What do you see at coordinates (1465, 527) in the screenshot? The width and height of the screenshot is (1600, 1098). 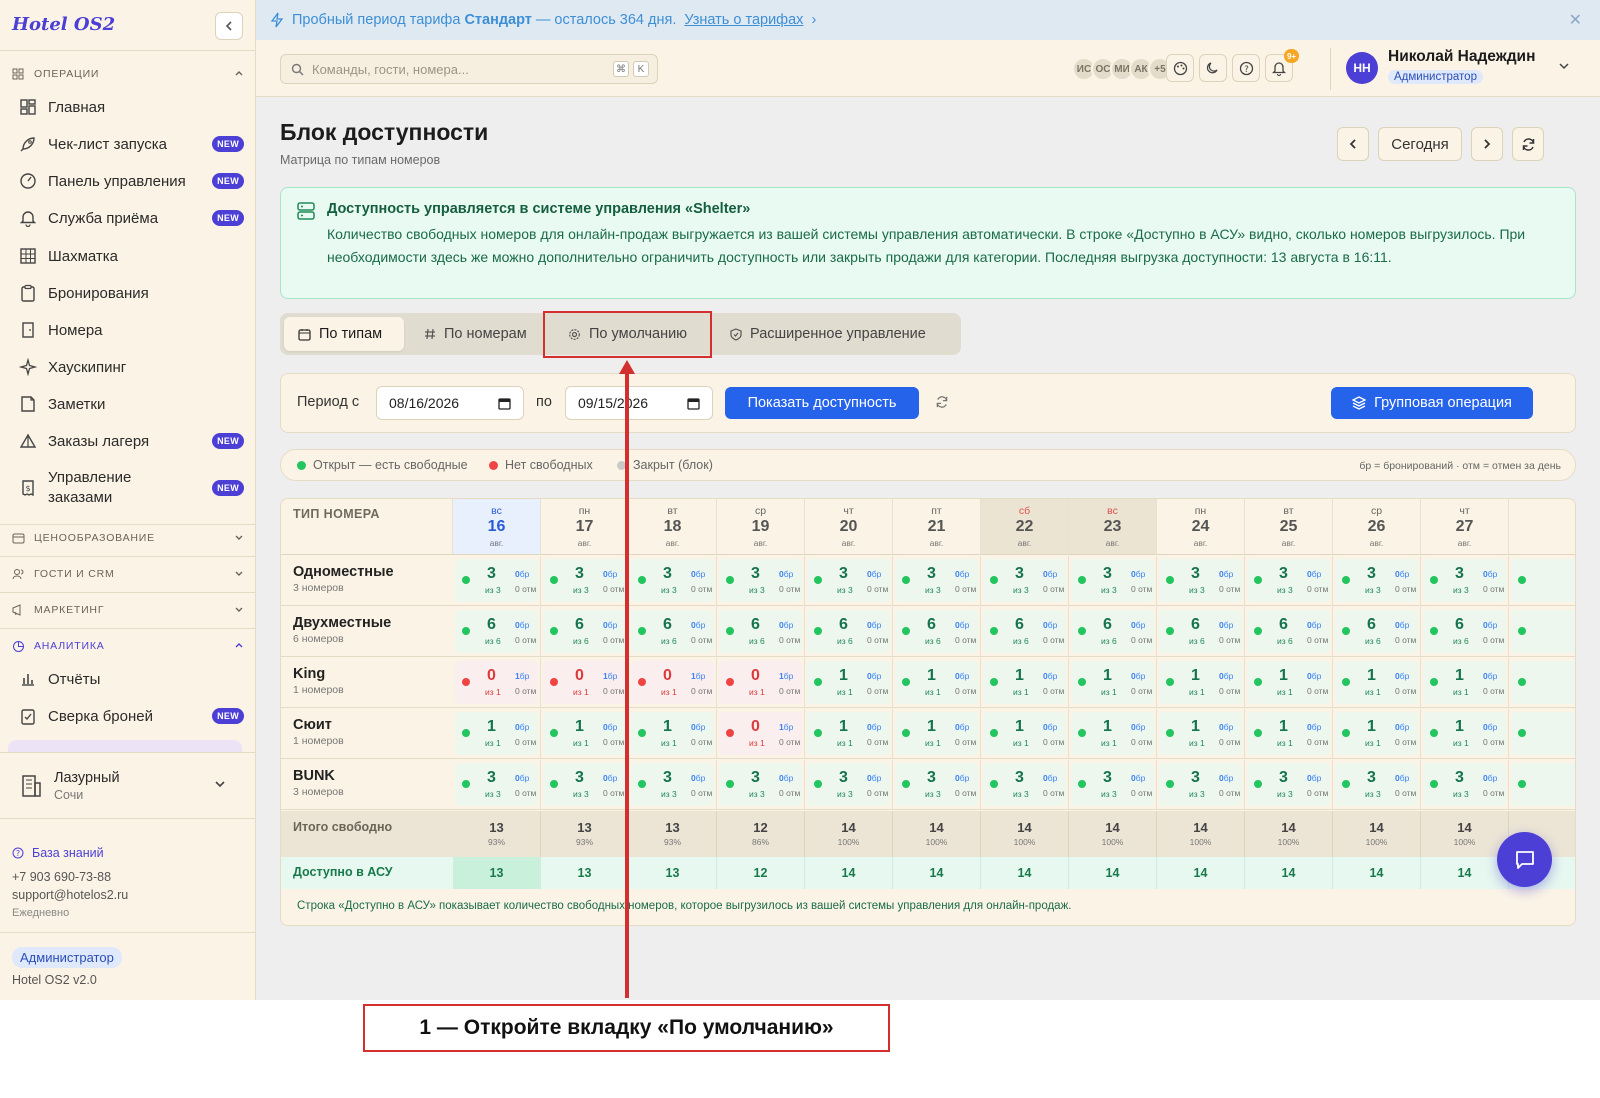 I see `day-column-header: чт 27 авг.` at bounding box center [1465, 527].